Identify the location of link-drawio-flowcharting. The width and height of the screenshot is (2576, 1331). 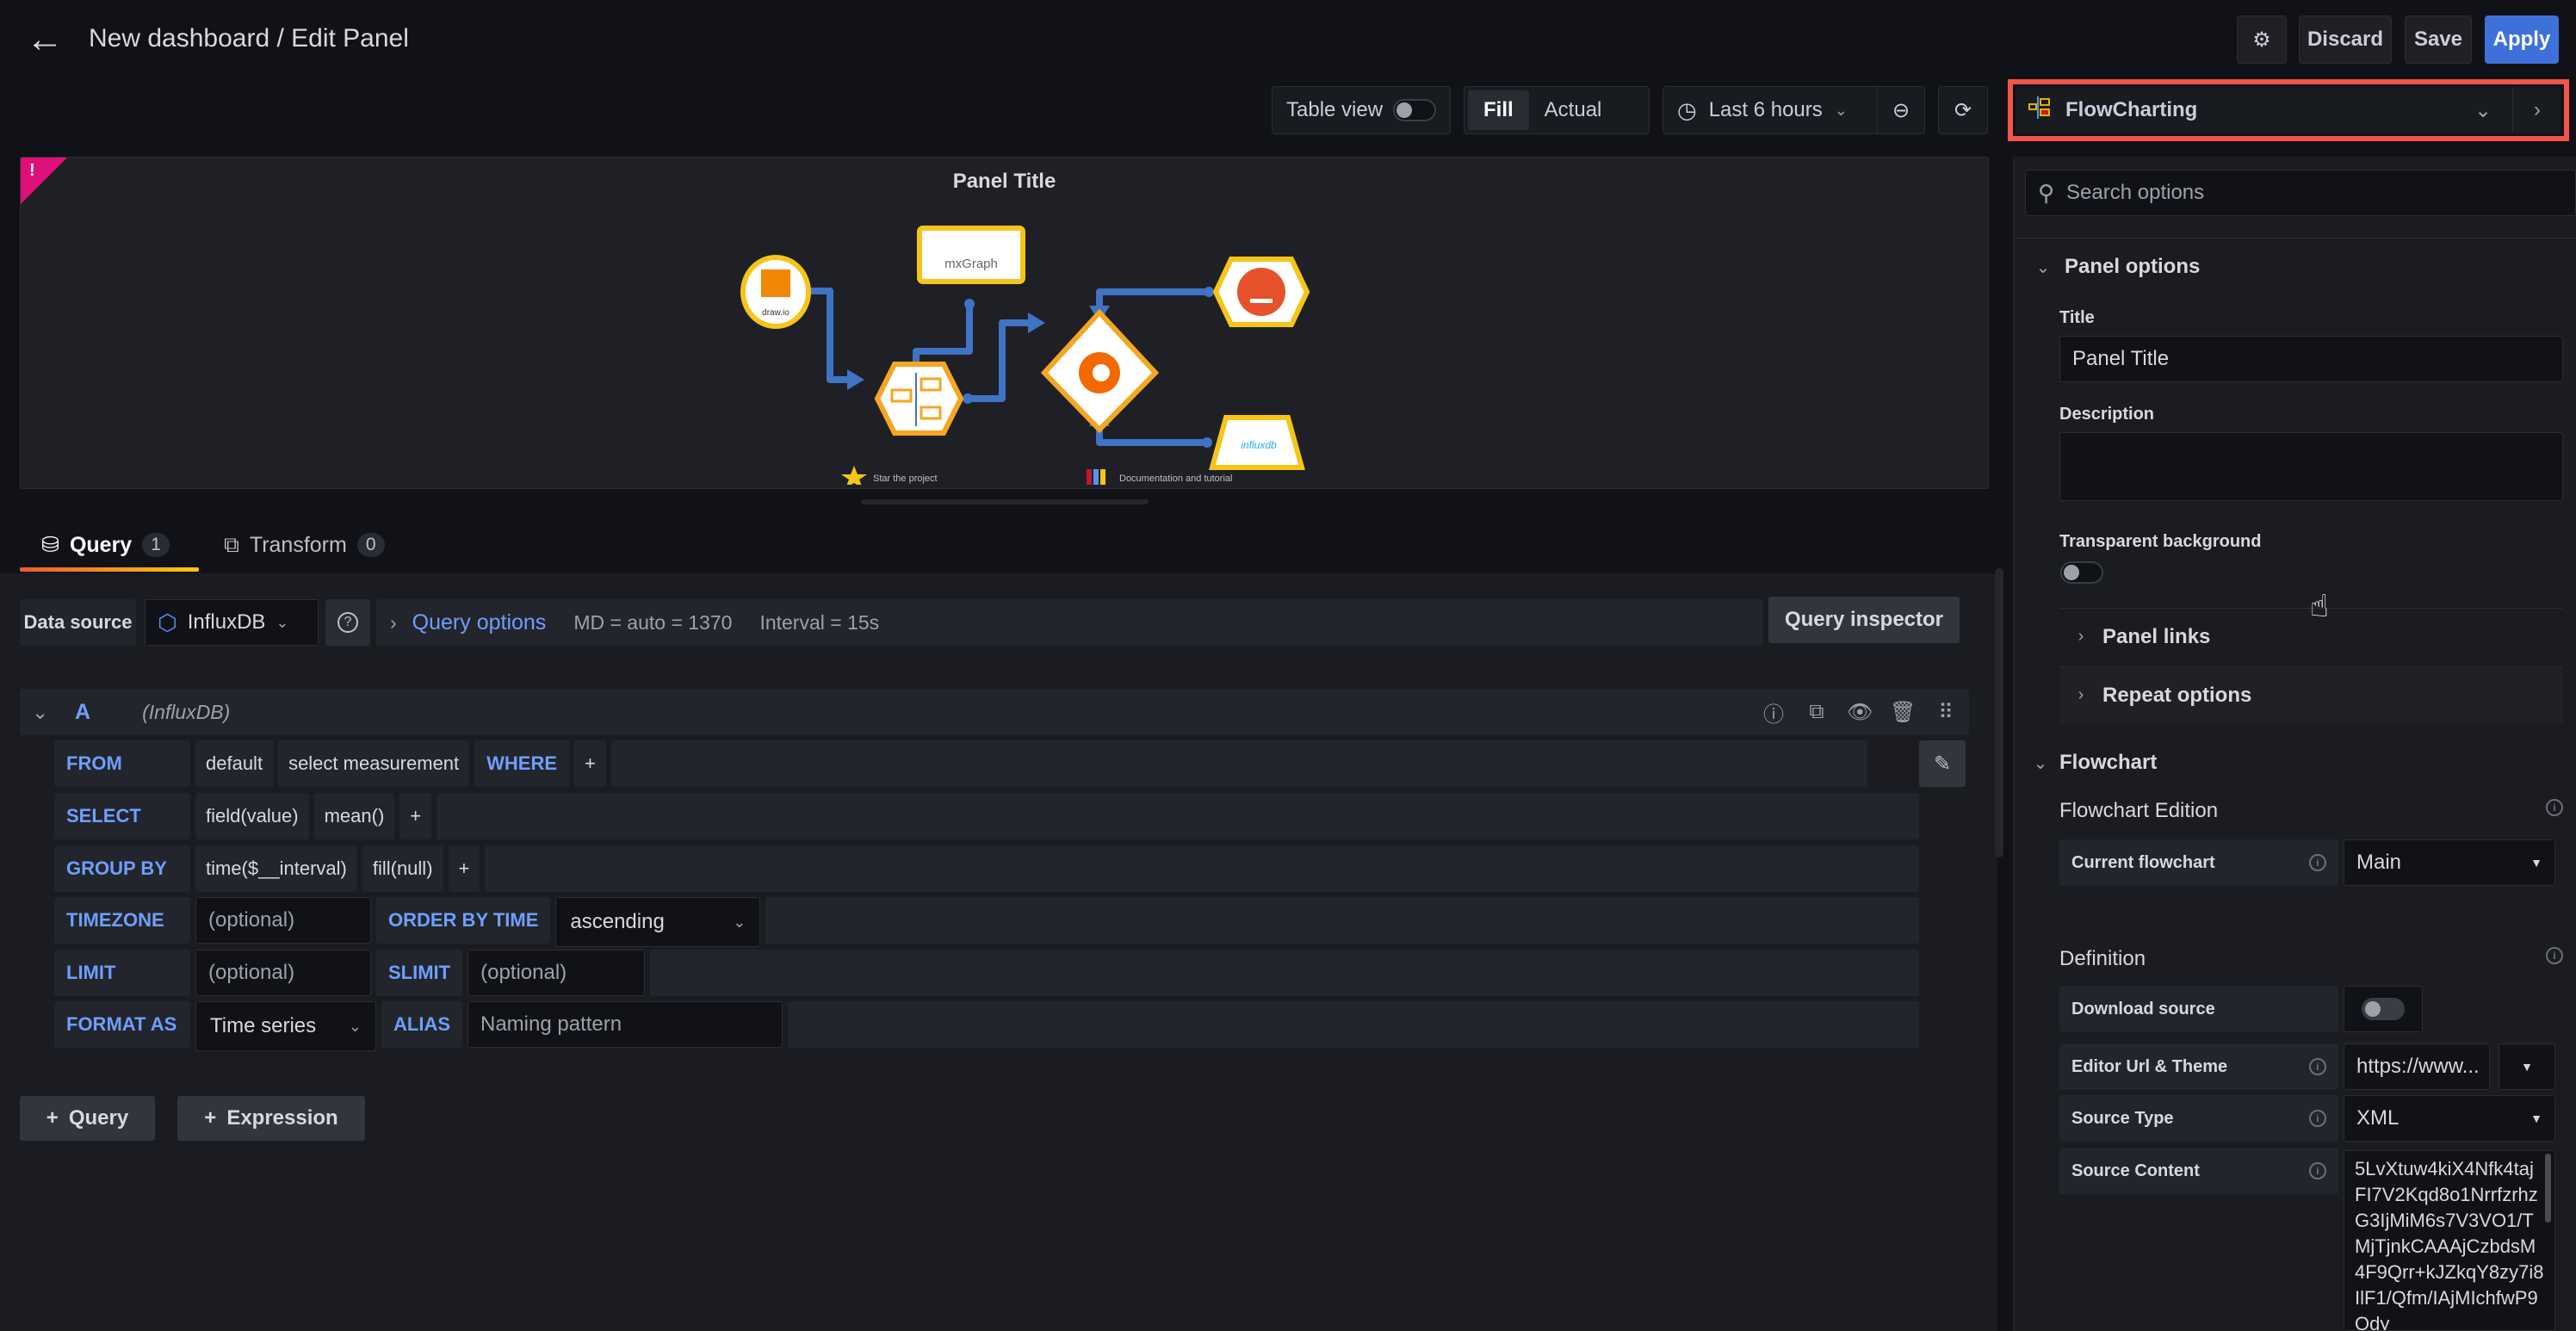
(829, 335).